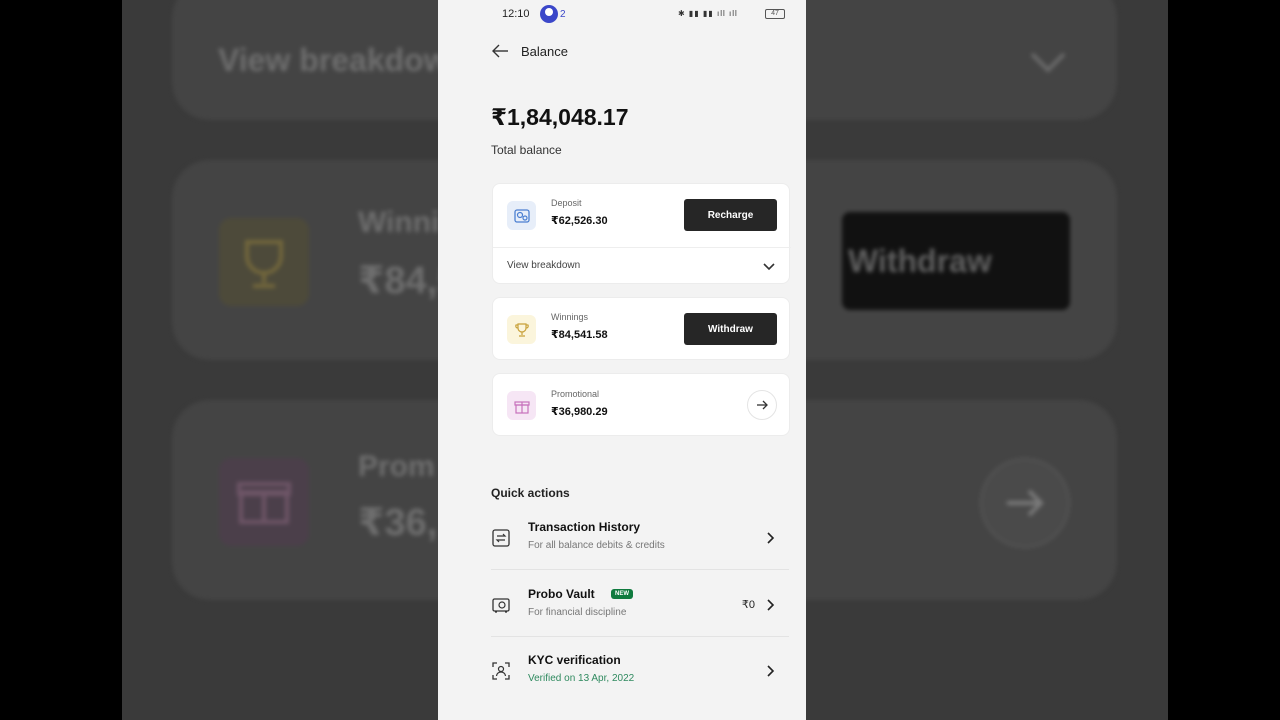 This screenshot has height=720, width=1280. What do you see at coordinates (543, 265) in the screenshot?
I see `view-breakdown-toggle: View breakdown` at bounding box center [543, 265].